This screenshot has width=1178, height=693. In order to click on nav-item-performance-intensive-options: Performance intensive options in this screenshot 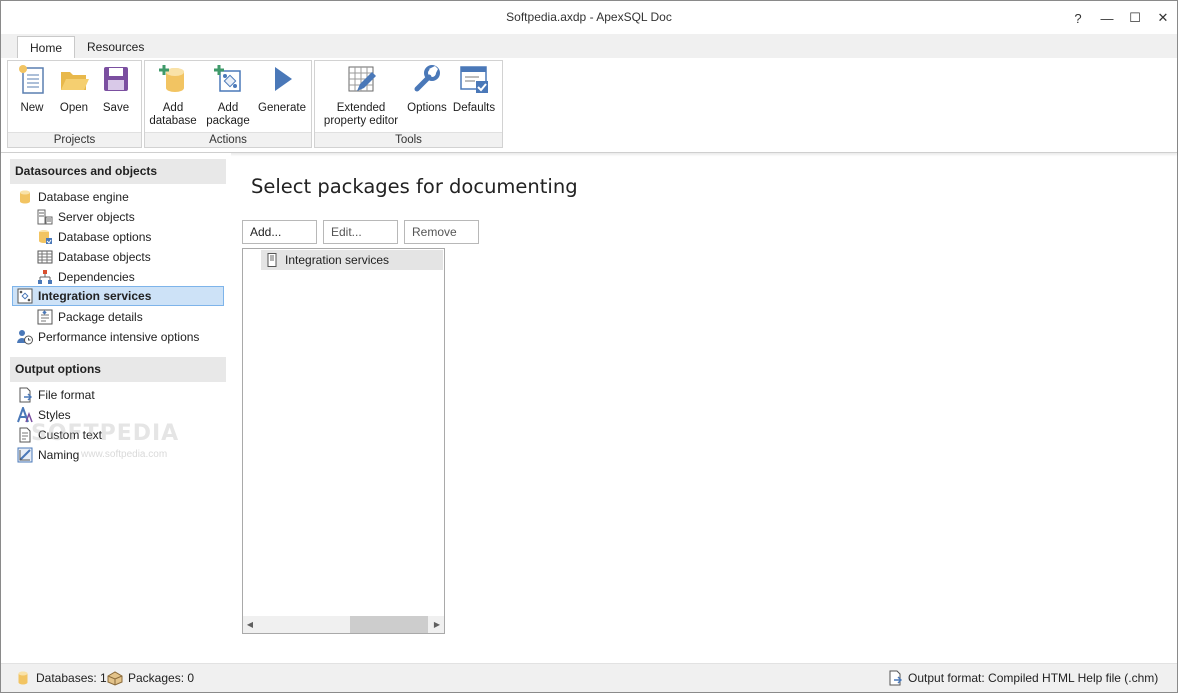, I will do `click(121, 337)`.